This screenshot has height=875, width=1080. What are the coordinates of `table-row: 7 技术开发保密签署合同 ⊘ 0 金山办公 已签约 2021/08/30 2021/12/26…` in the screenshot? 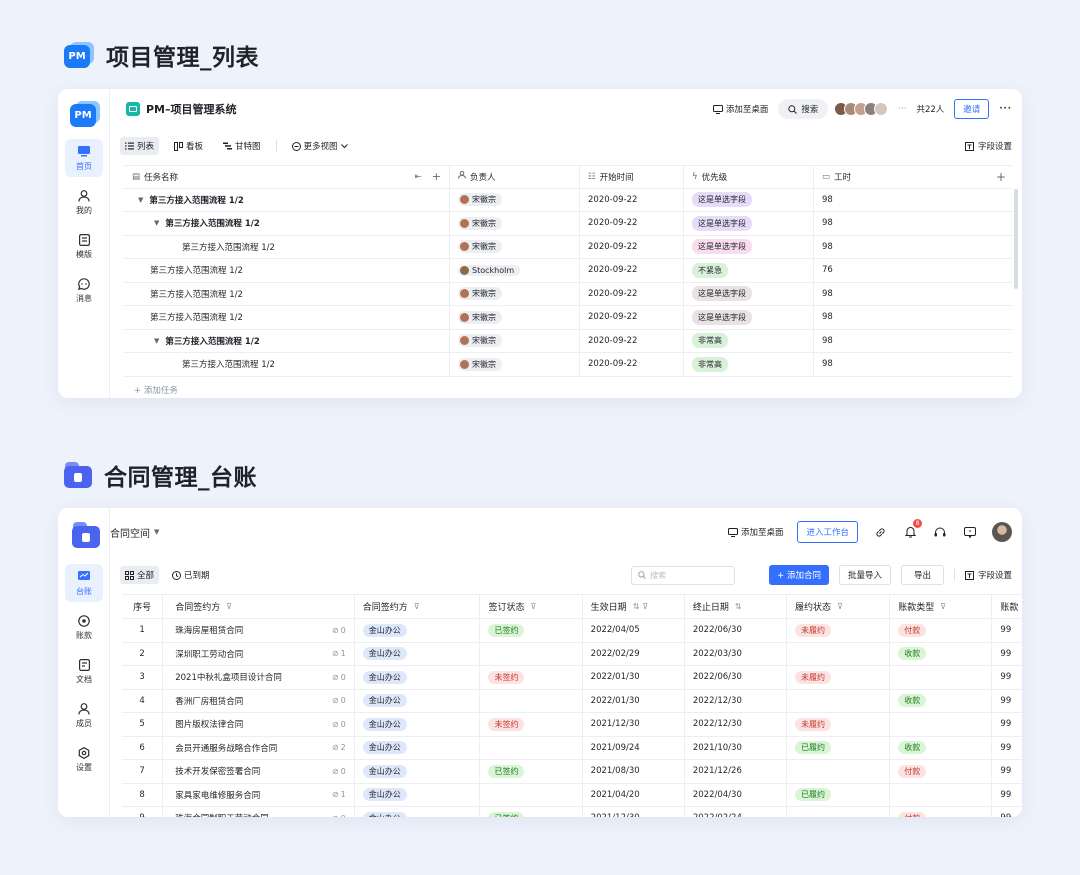 It's located at (572, 772).